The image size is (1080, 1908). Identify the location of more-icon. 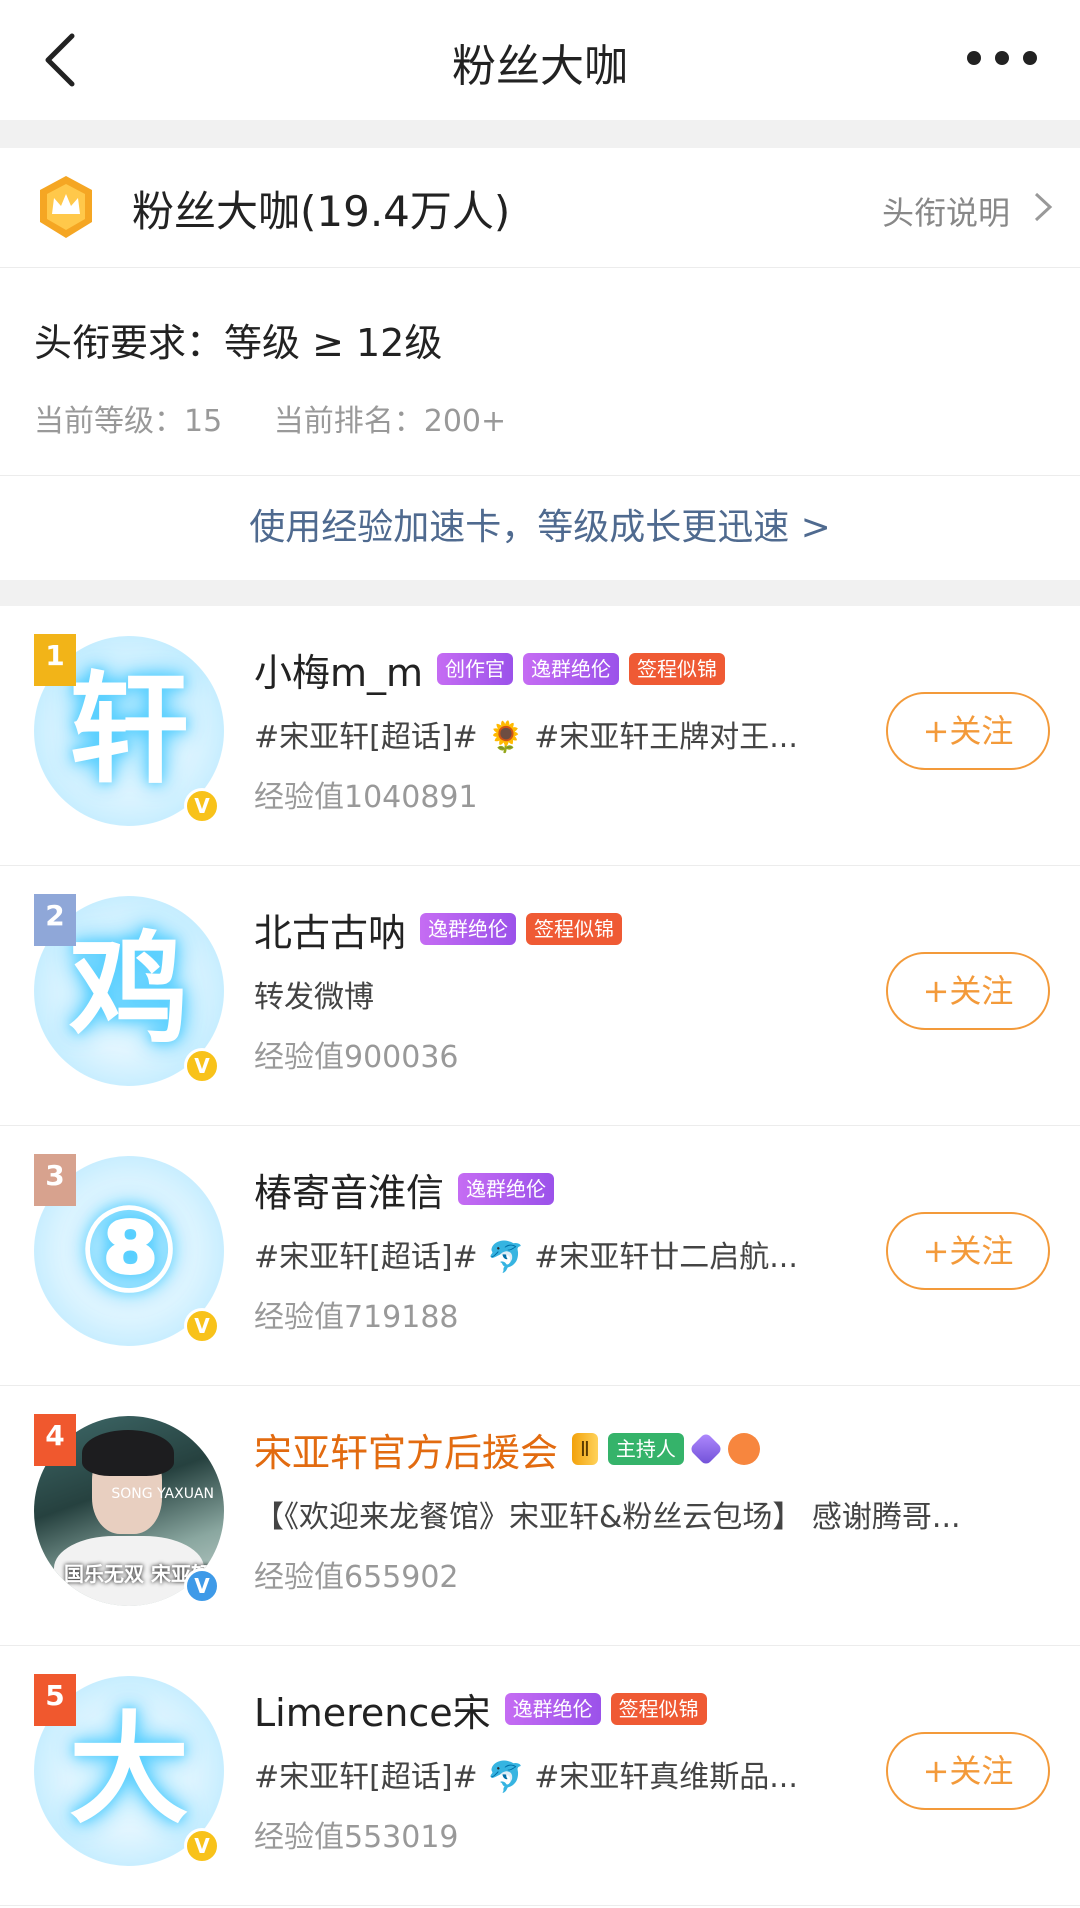
(1002, 58).